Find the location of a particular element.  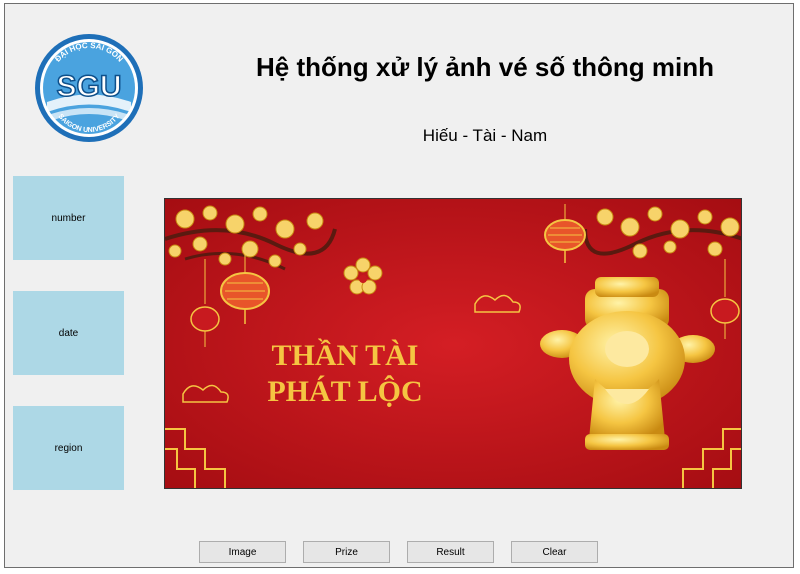

logo-abbr: SGU is located at coordinates (88, 86).